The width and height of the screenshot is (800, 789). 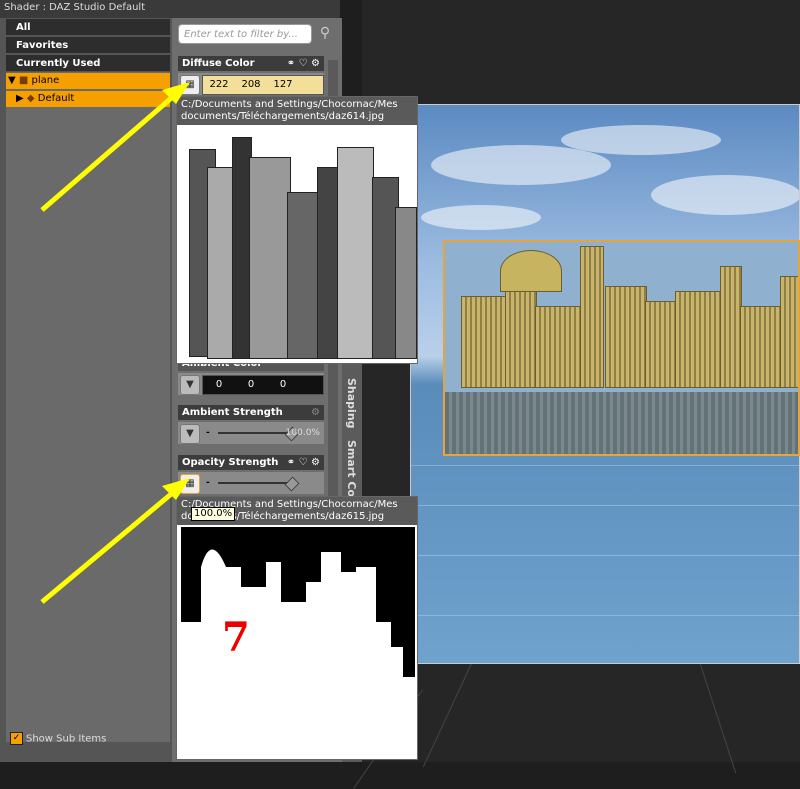 I want to click on blue-value: 127, so click(x=283, y=85).